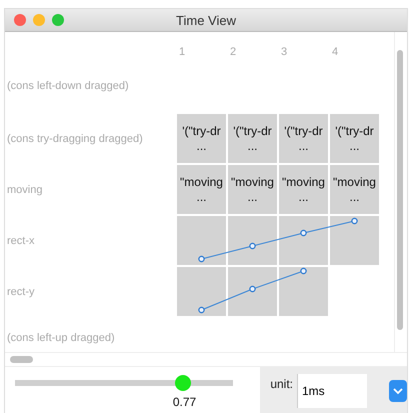 This screenshot has width=409, height=413. Describe the element at coordinates (206, 359) in the screenshot. I see `horizontal-scrollbar` at that location.